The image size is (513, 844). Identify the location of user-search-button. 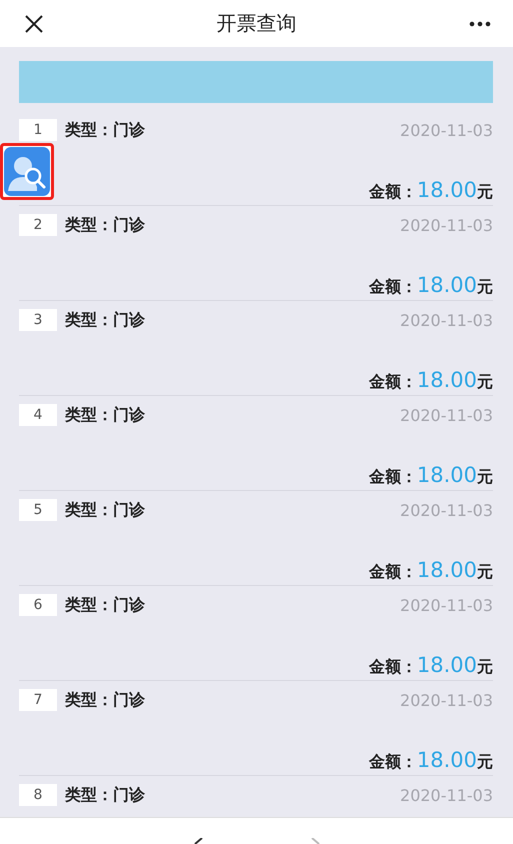
(27, 171).